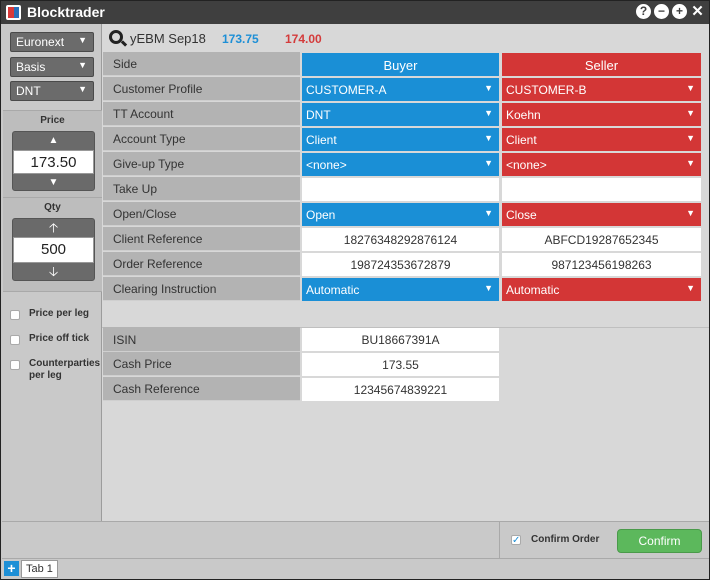 Image resolution: width=710 pixels, height=580 pixels. Describe the element at coordinates (523, 115) in the screenshot. I see `seller-tt-account-value: Koehn` at that location.